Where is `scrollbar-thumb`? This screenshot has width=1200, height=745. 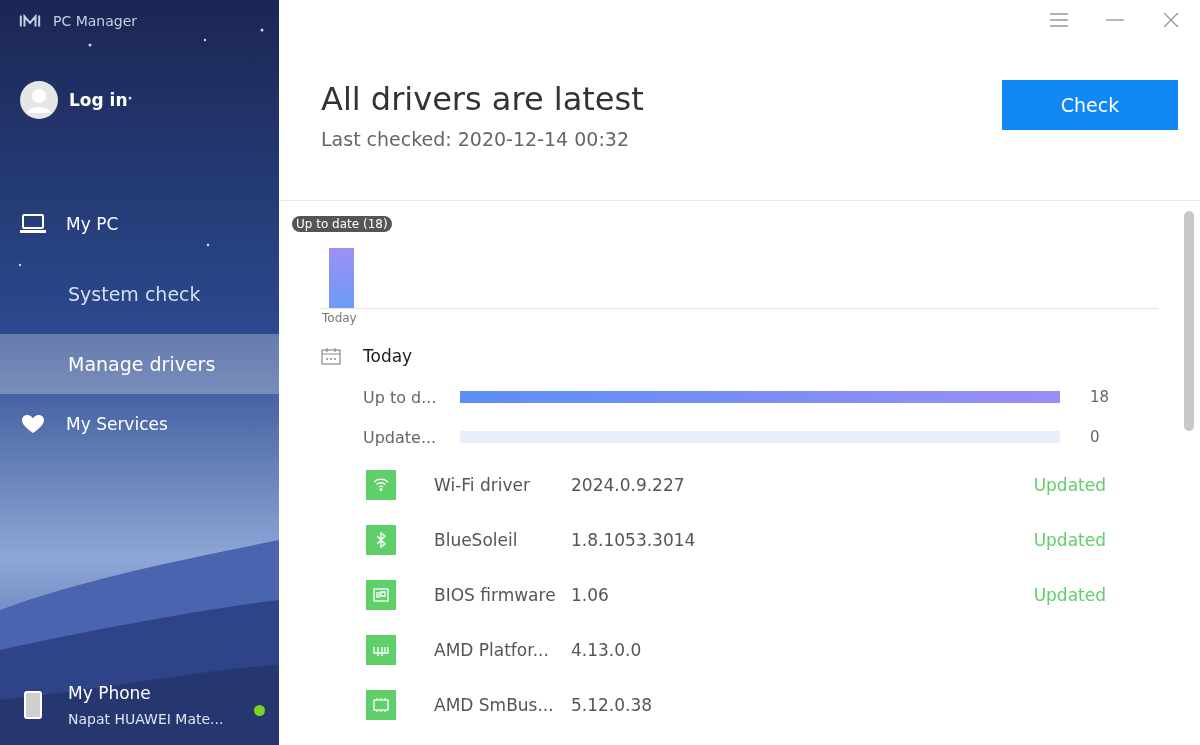
scrollbar-thumb is located at coordinates (1189, 321).